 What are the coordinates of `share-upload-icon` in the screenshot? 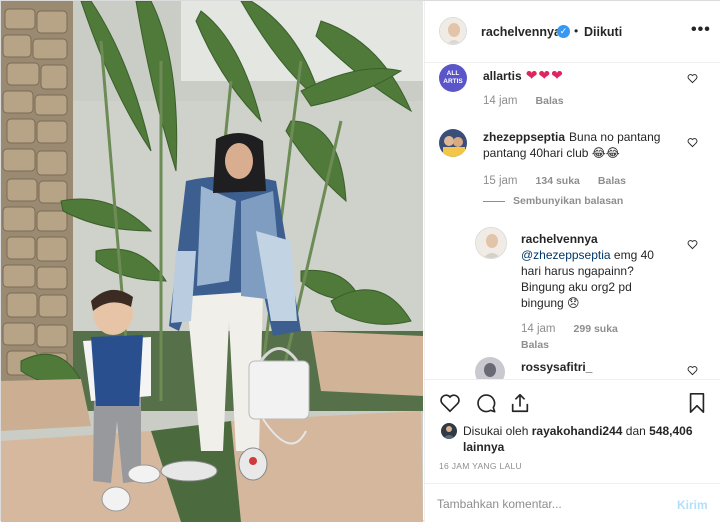 It's located at (520, 403).